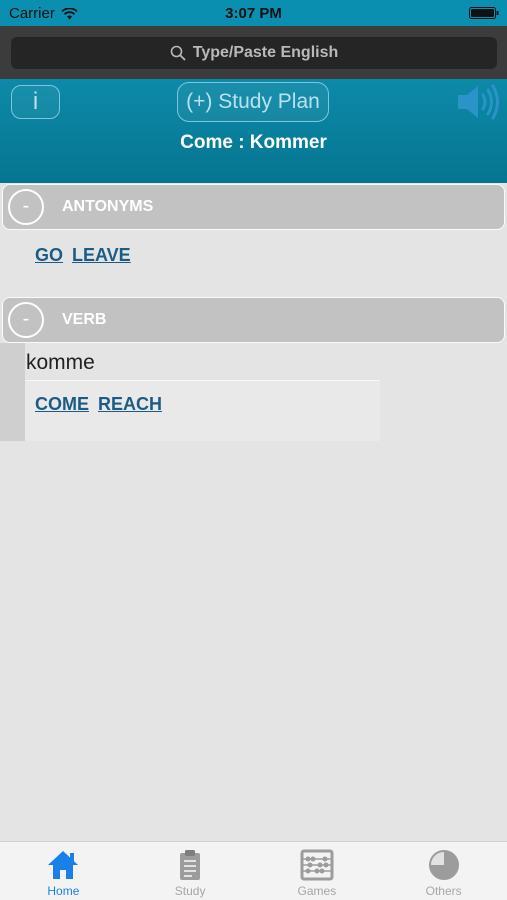  I want to click on search-area: Type/Paste English, so click(253, 52).